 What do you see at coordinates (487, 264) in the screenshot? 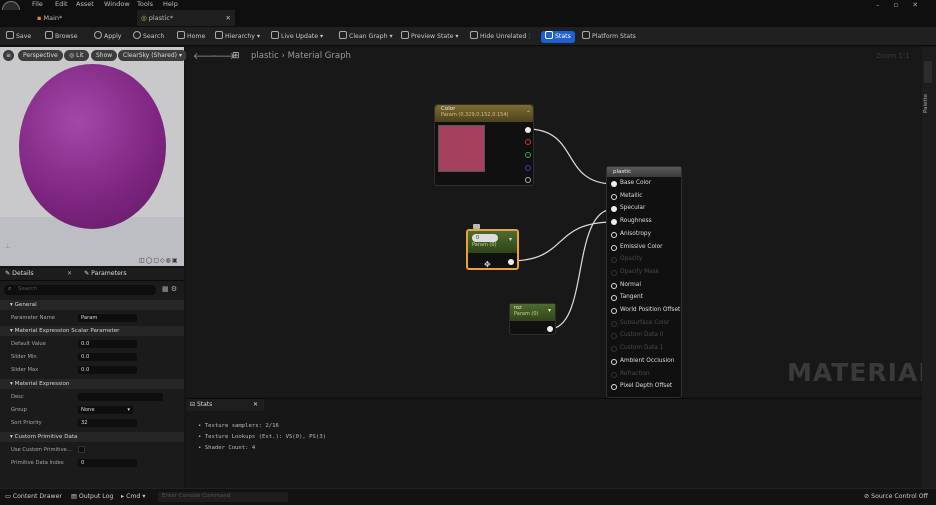
I see `move-cursor-icon: ✥` at bounding box center [487, 264].